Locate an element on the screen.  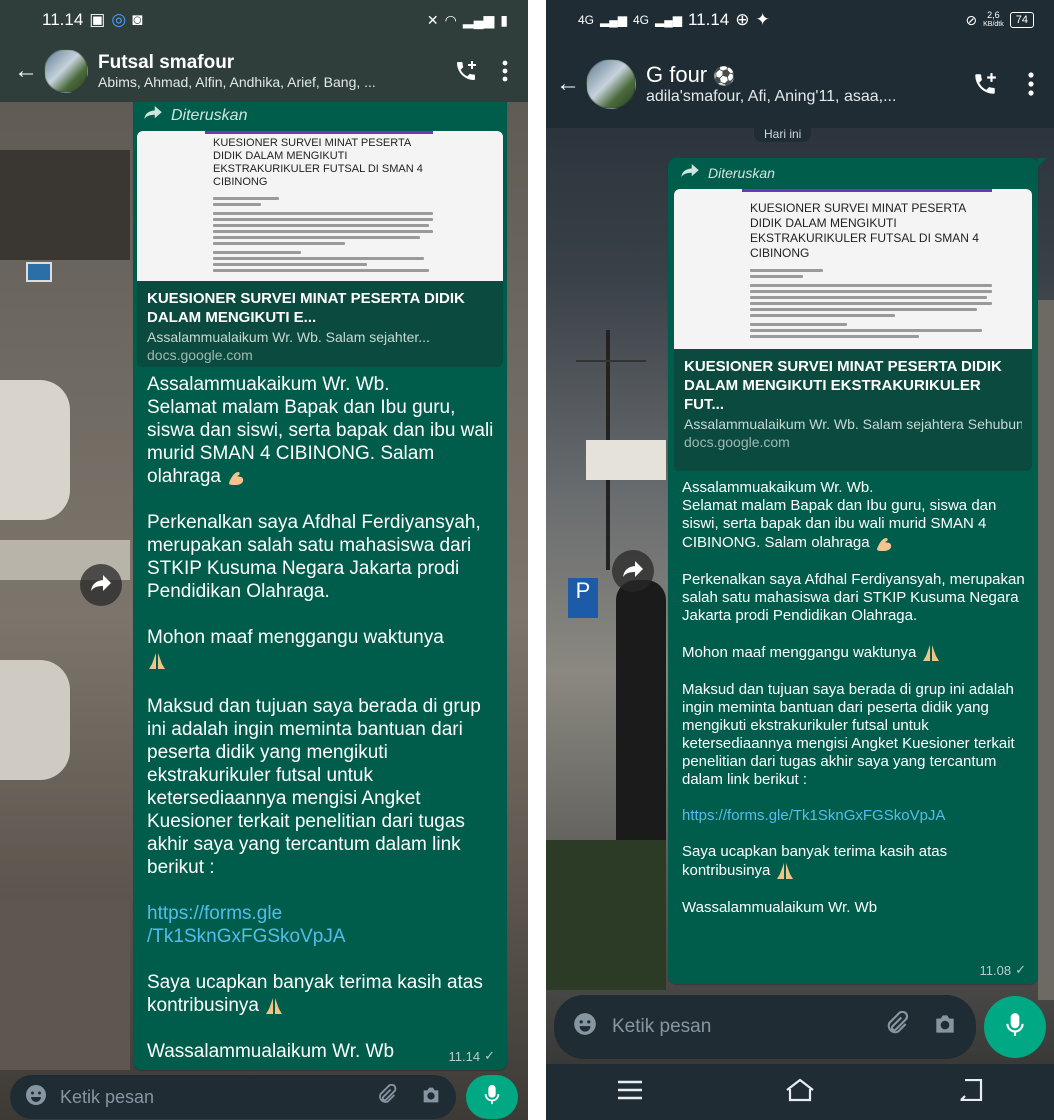
soccer-ball-icon: ⚽ is located at coordinates (724, 76).